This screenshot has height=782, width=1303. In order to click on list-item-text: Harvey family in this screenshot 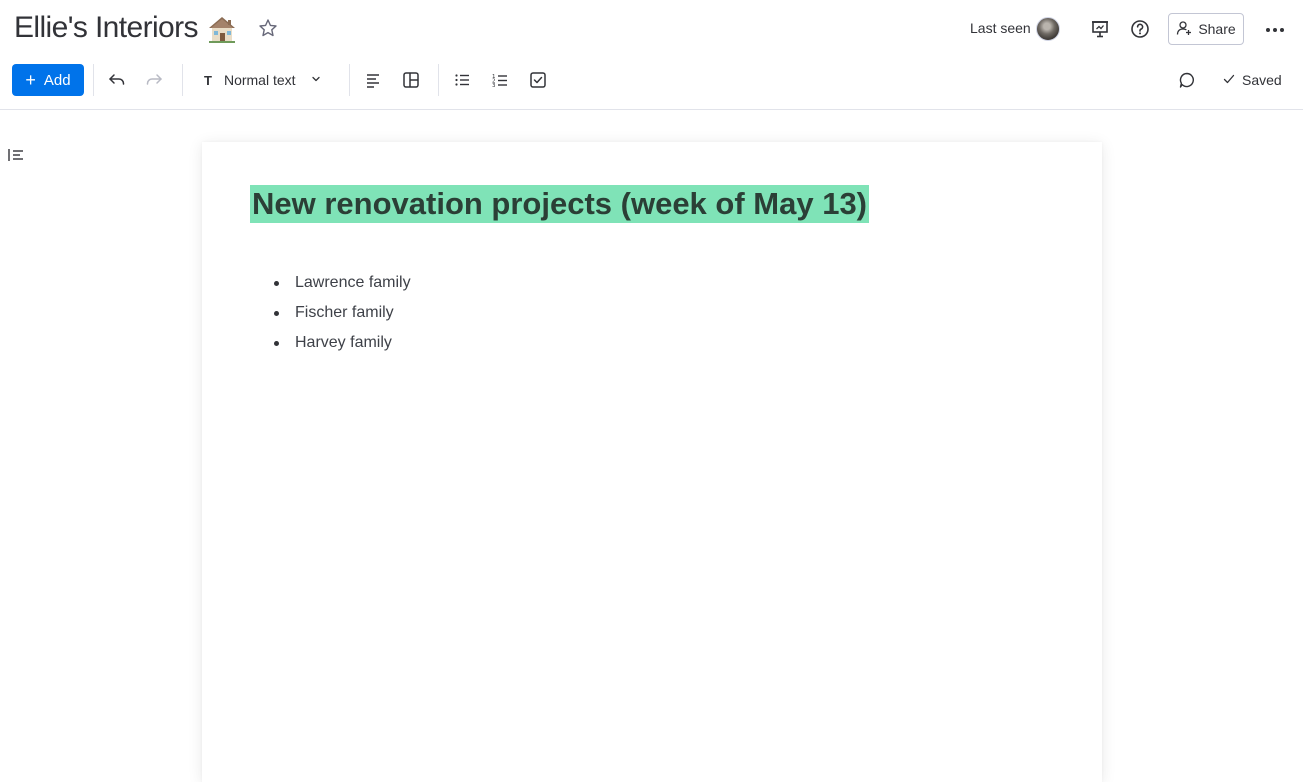, I will do `click(343, 343)`.